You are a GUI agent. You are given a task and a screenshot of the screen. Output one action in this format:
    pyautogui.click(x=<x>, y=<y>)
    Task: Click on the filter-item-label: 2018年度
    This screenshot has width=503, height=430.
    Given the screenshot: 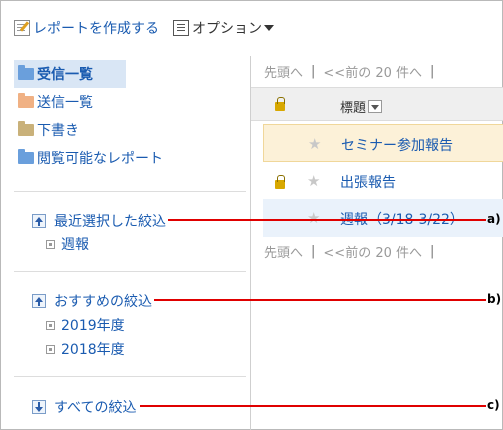 What is the action you would take?
    pyautogui.click(x=93, y=350)
    